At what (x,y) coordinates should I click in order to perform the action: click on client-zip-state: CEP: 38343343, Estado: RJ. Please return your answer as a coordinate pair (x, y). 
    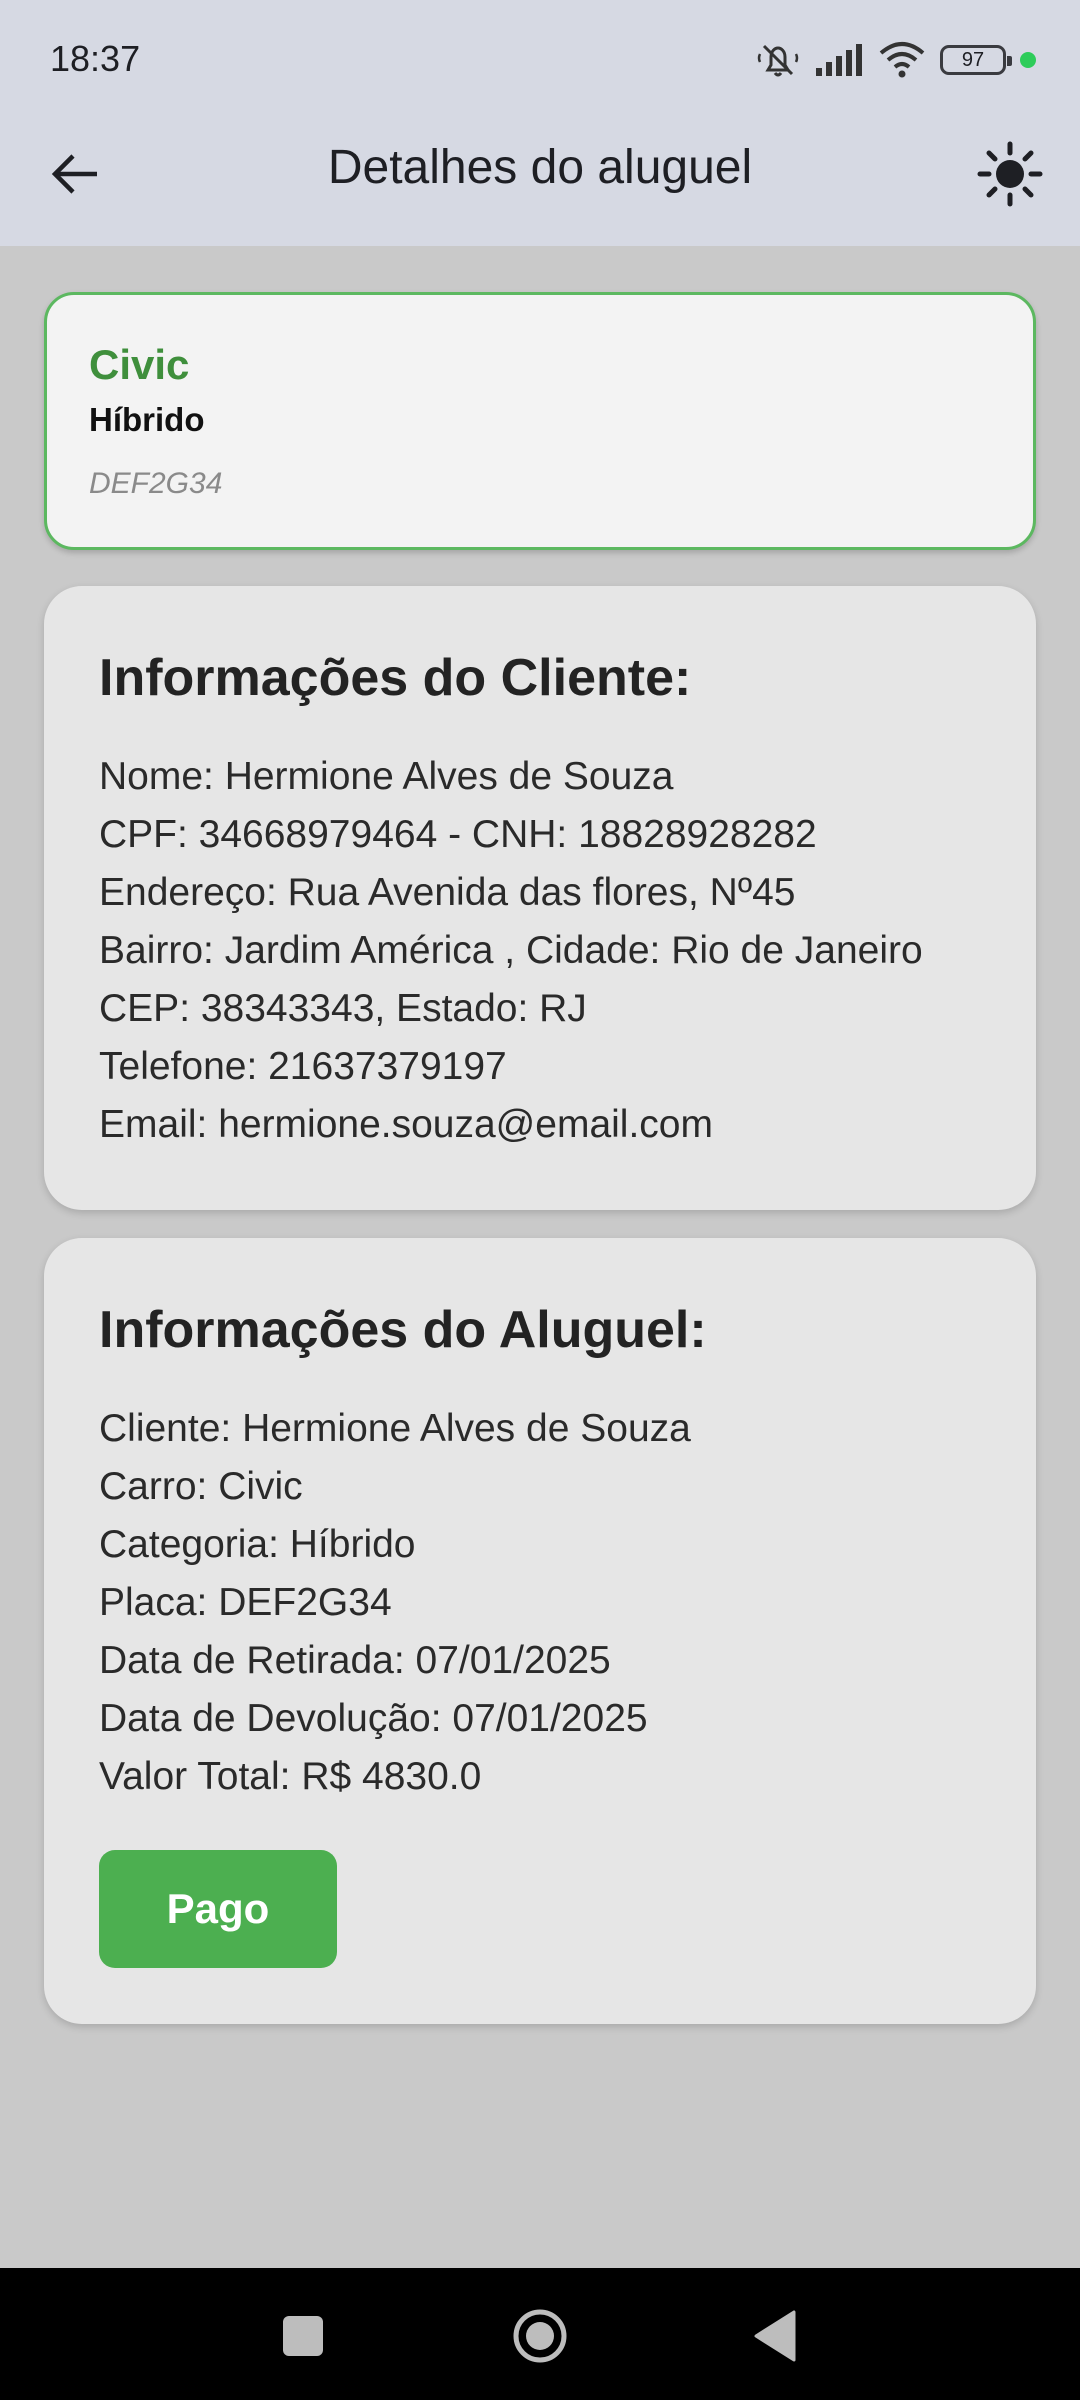
    Looking at the image, I should click on (343, 1008).